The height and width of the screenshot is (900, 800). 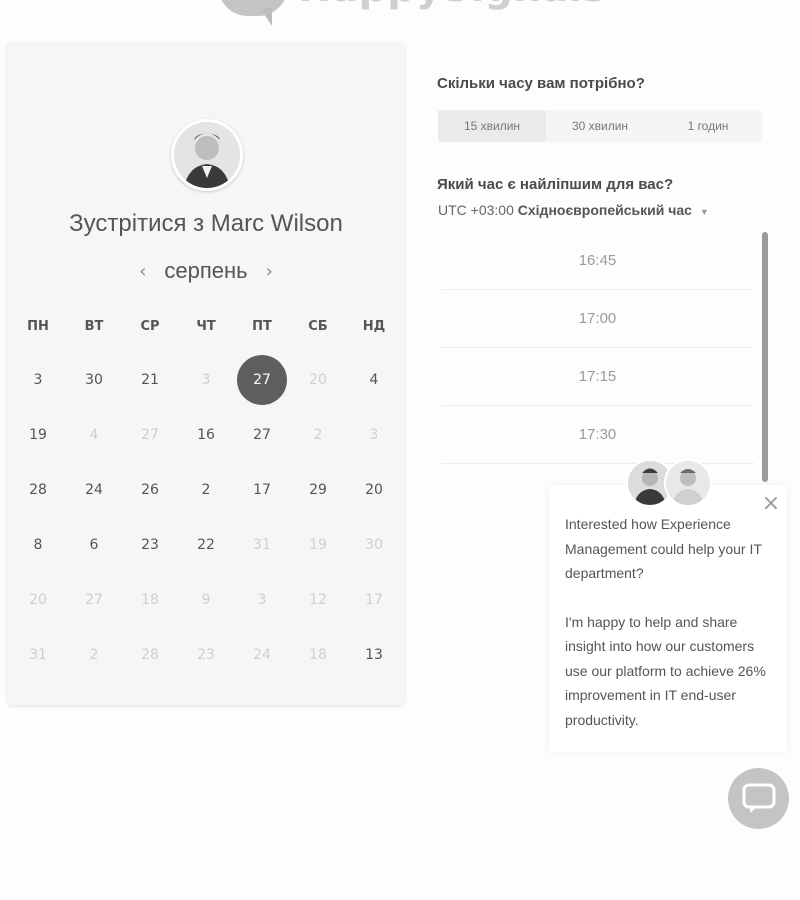 I want to click on calendar-day: 13, so click(x=374, y=655).